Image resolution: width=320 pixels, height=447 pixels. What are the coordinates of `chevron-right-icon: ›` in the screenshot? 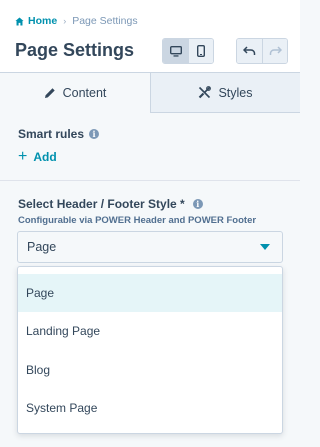 It's located at (65, 21).